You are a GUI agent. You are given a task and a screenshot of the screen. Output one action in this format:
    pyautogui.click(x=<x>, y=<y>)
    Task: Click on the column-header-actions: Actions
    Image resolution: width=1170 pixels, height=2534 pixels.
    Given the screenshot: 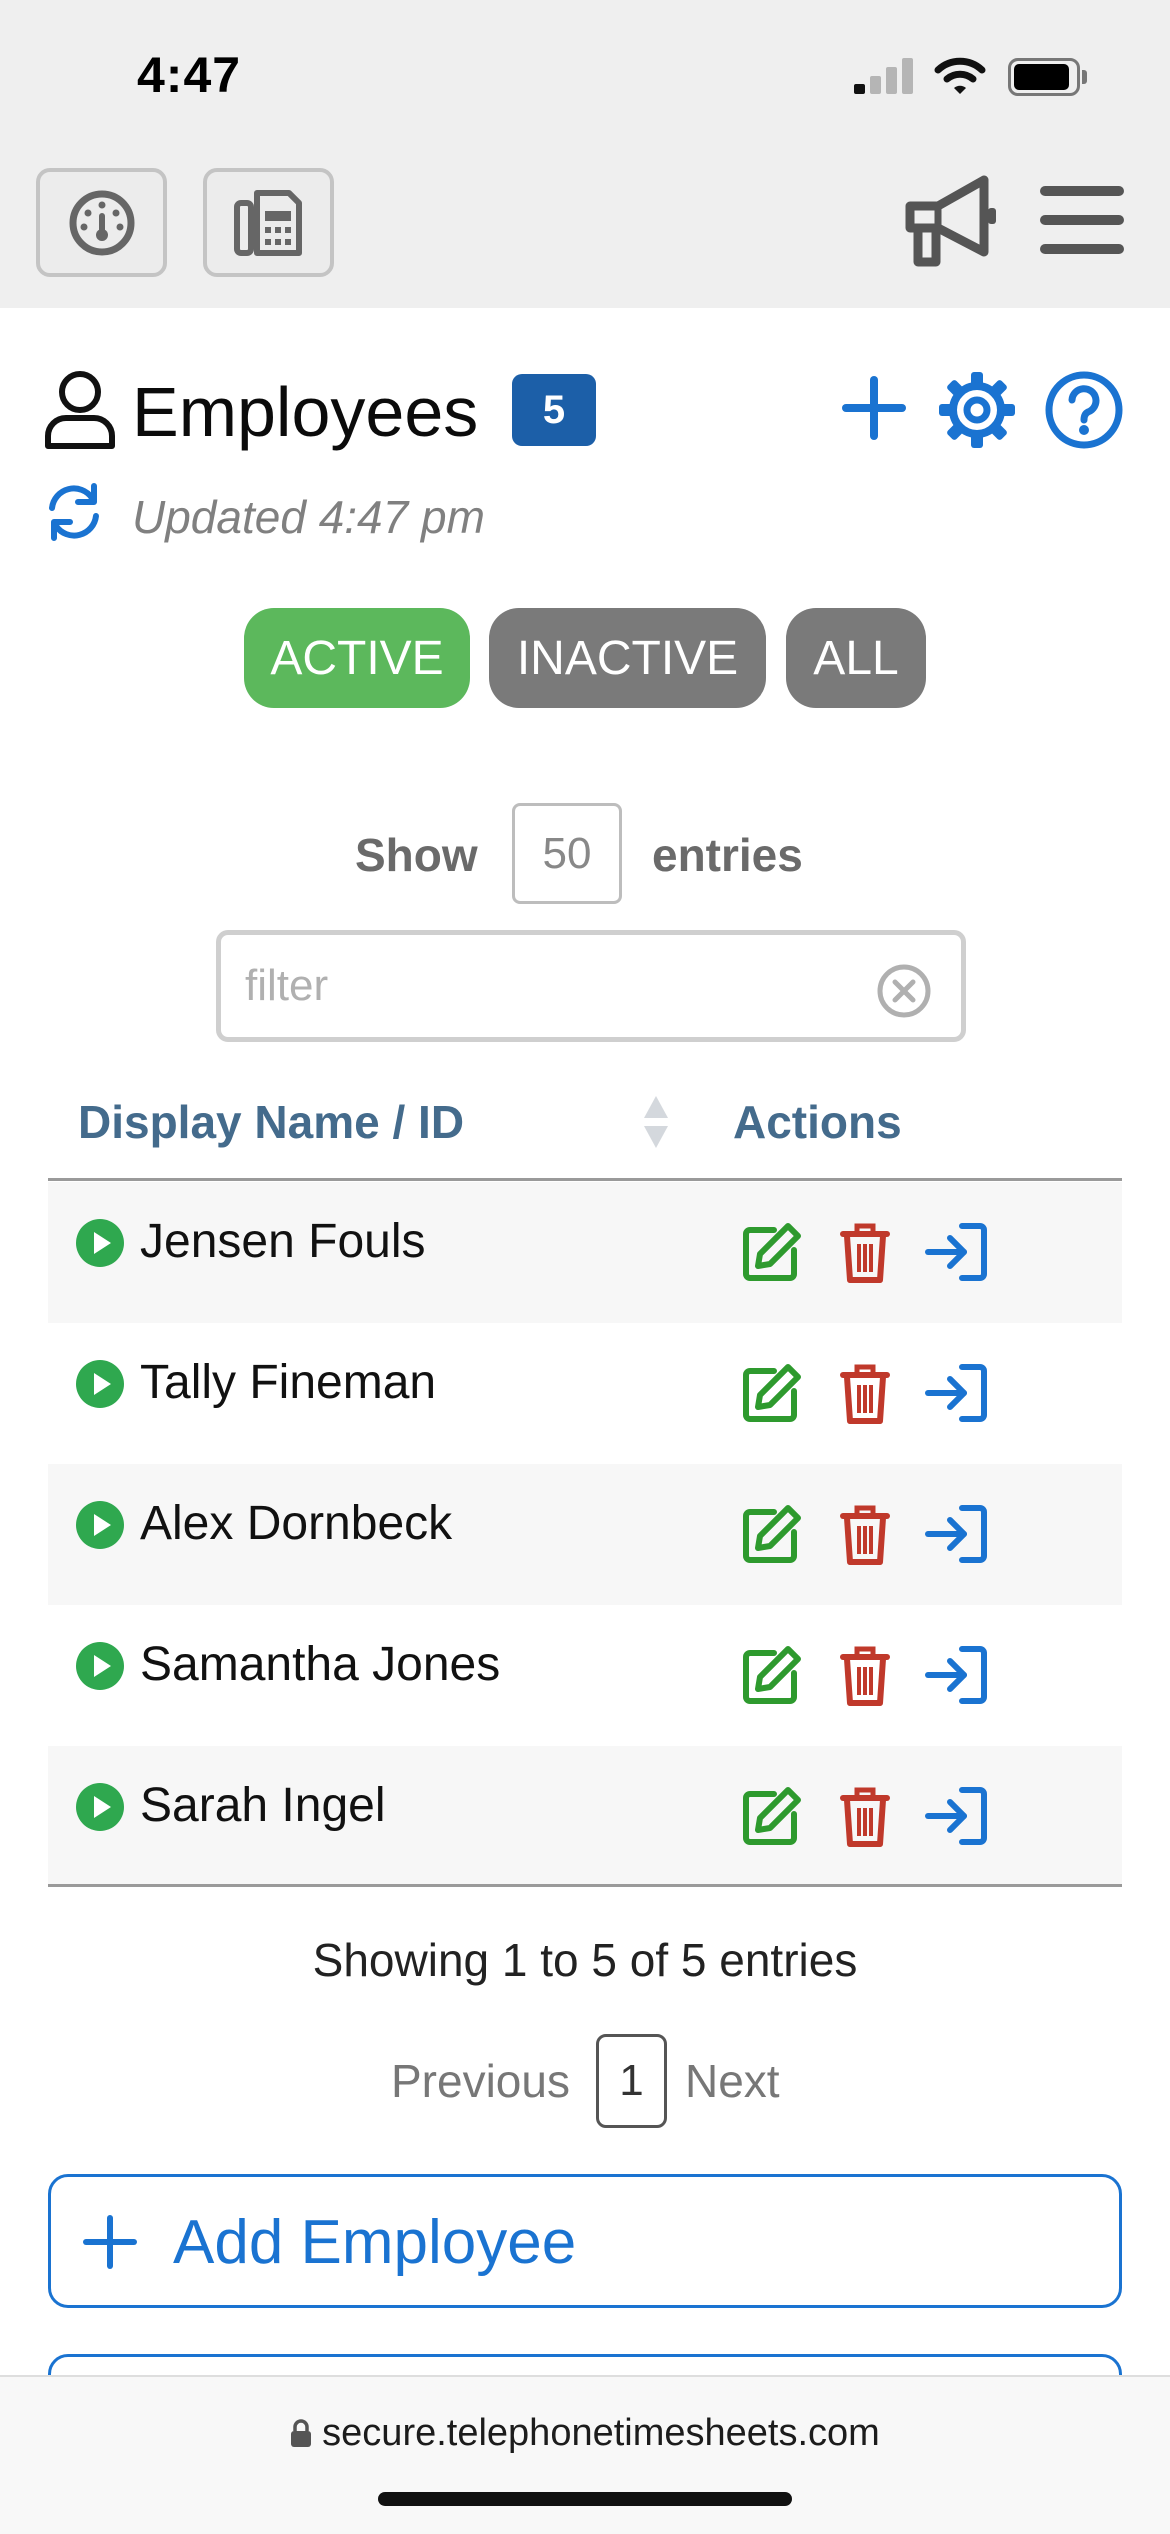 What is the action you would take?
    pyautogui.click(x=817, y=1122)
    